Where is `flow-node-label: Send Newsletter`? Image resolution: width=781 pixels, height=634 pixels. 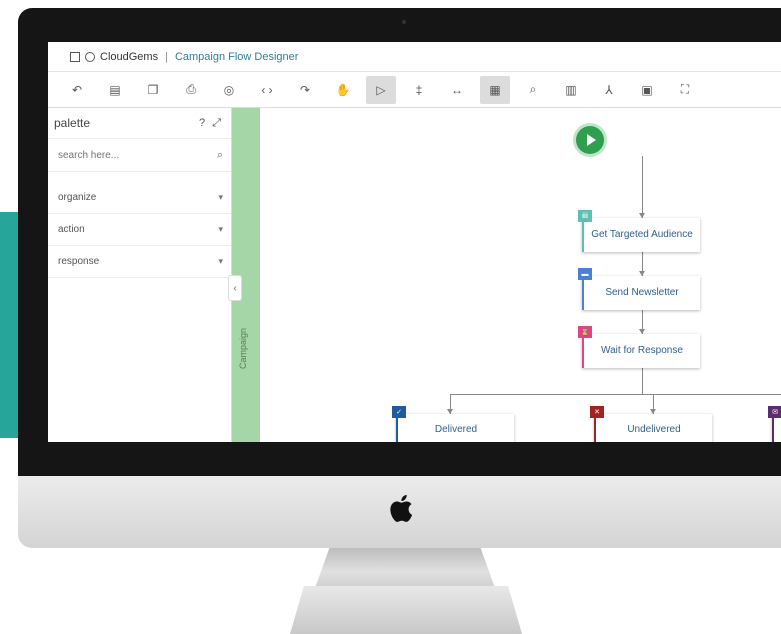 flow-node-label: Send Newsletter is located at coordinates (642, 292).